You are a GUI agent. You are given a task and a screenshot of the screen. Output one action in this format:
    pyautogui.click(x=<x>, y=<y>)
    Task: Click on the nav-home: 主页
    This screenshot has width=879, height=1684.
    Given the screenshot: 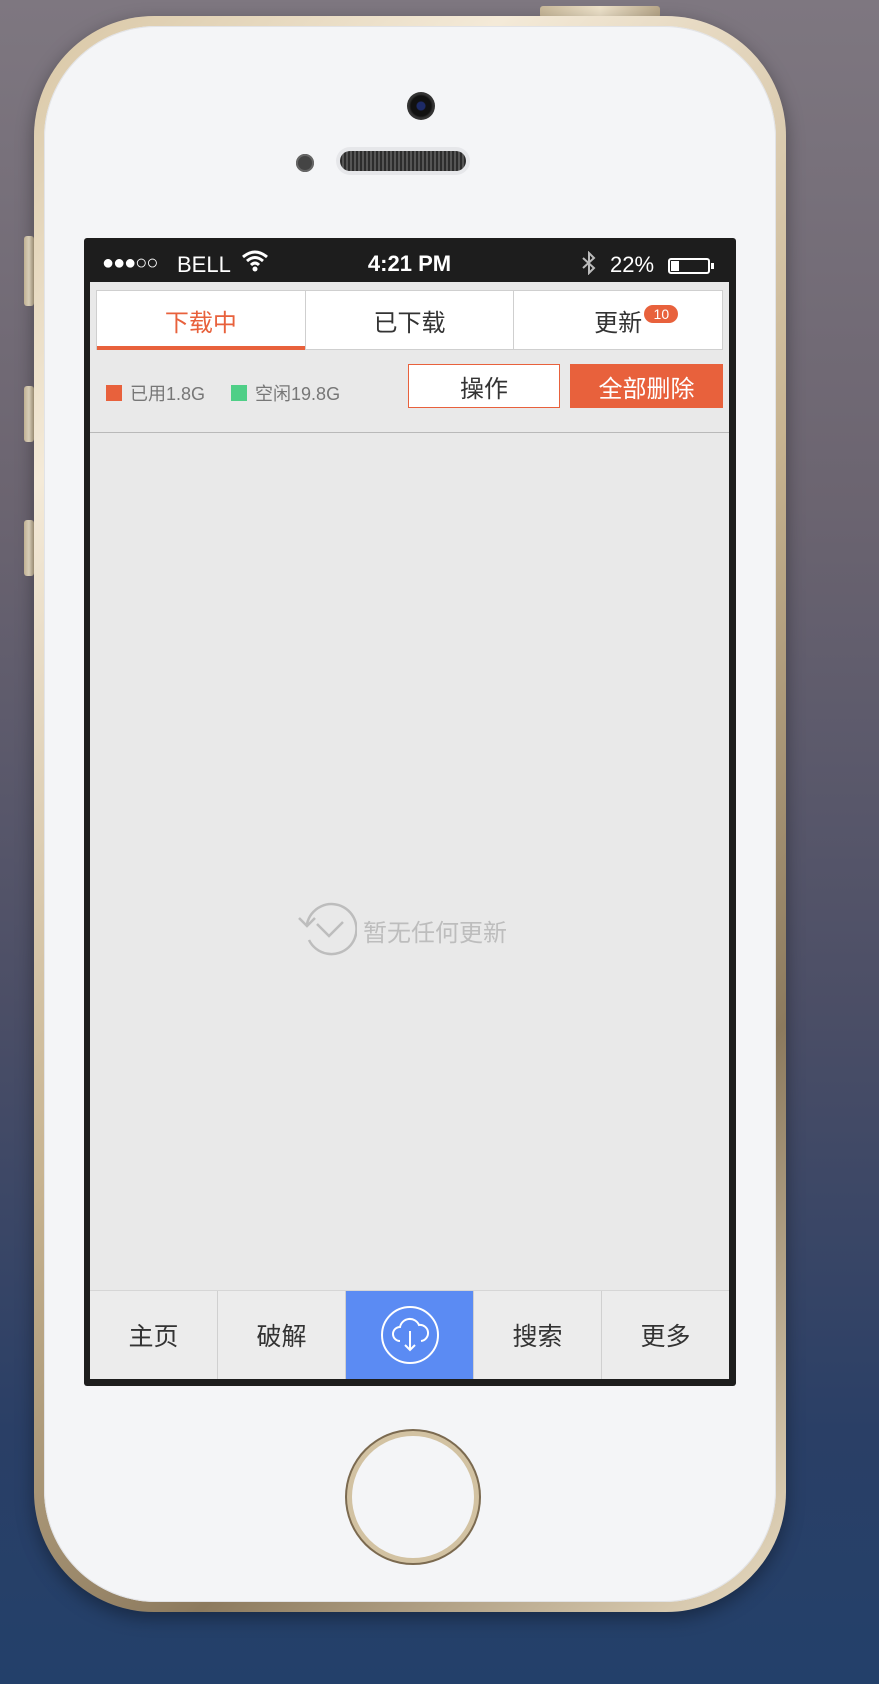 What is the action you would take?
    pyautogui.click(x=154, y=1335)
    